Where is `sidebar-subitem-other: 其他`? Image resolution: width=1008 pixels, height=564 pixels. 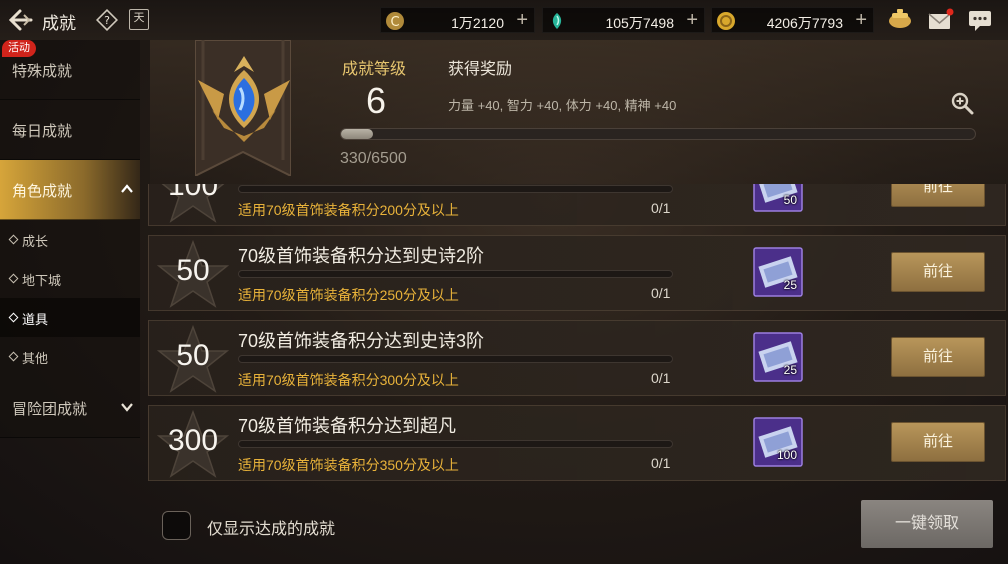
sidebar-subitem-other: 其他 is located at coordinates (70, 356).